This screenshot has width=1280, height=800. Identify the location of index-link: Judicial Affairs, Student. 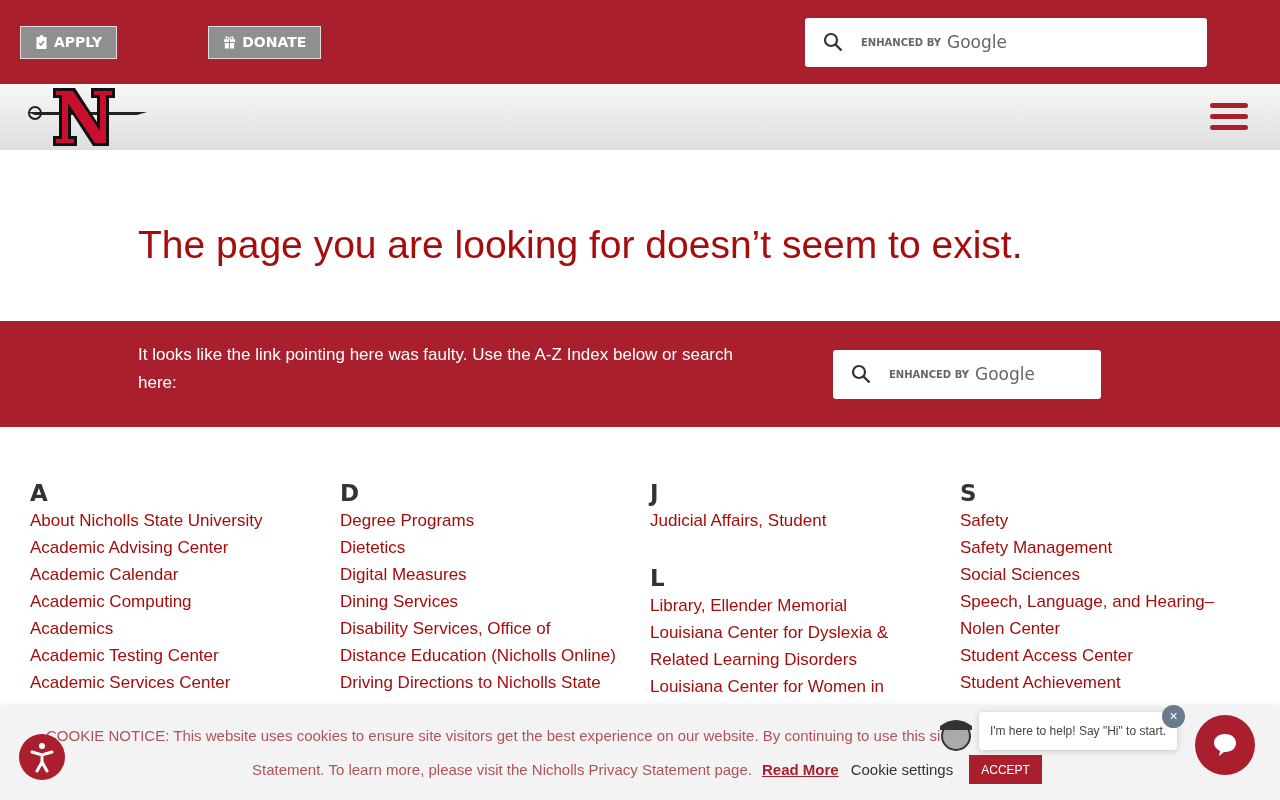
(738, 520).